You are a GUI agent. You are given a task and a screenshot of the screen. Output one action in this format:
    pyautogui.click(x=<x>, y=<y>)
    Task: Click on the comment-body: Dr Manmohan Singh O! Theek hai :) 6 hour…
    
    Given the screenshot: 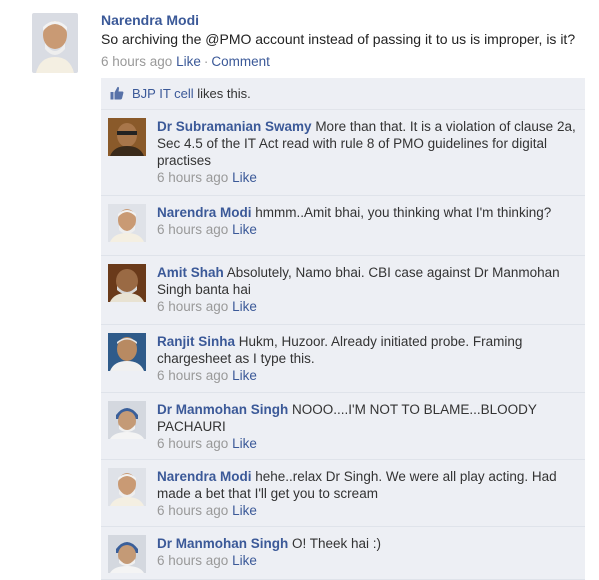 What is the action you would take?
    pyautogui.click(x=367, y=552)
    